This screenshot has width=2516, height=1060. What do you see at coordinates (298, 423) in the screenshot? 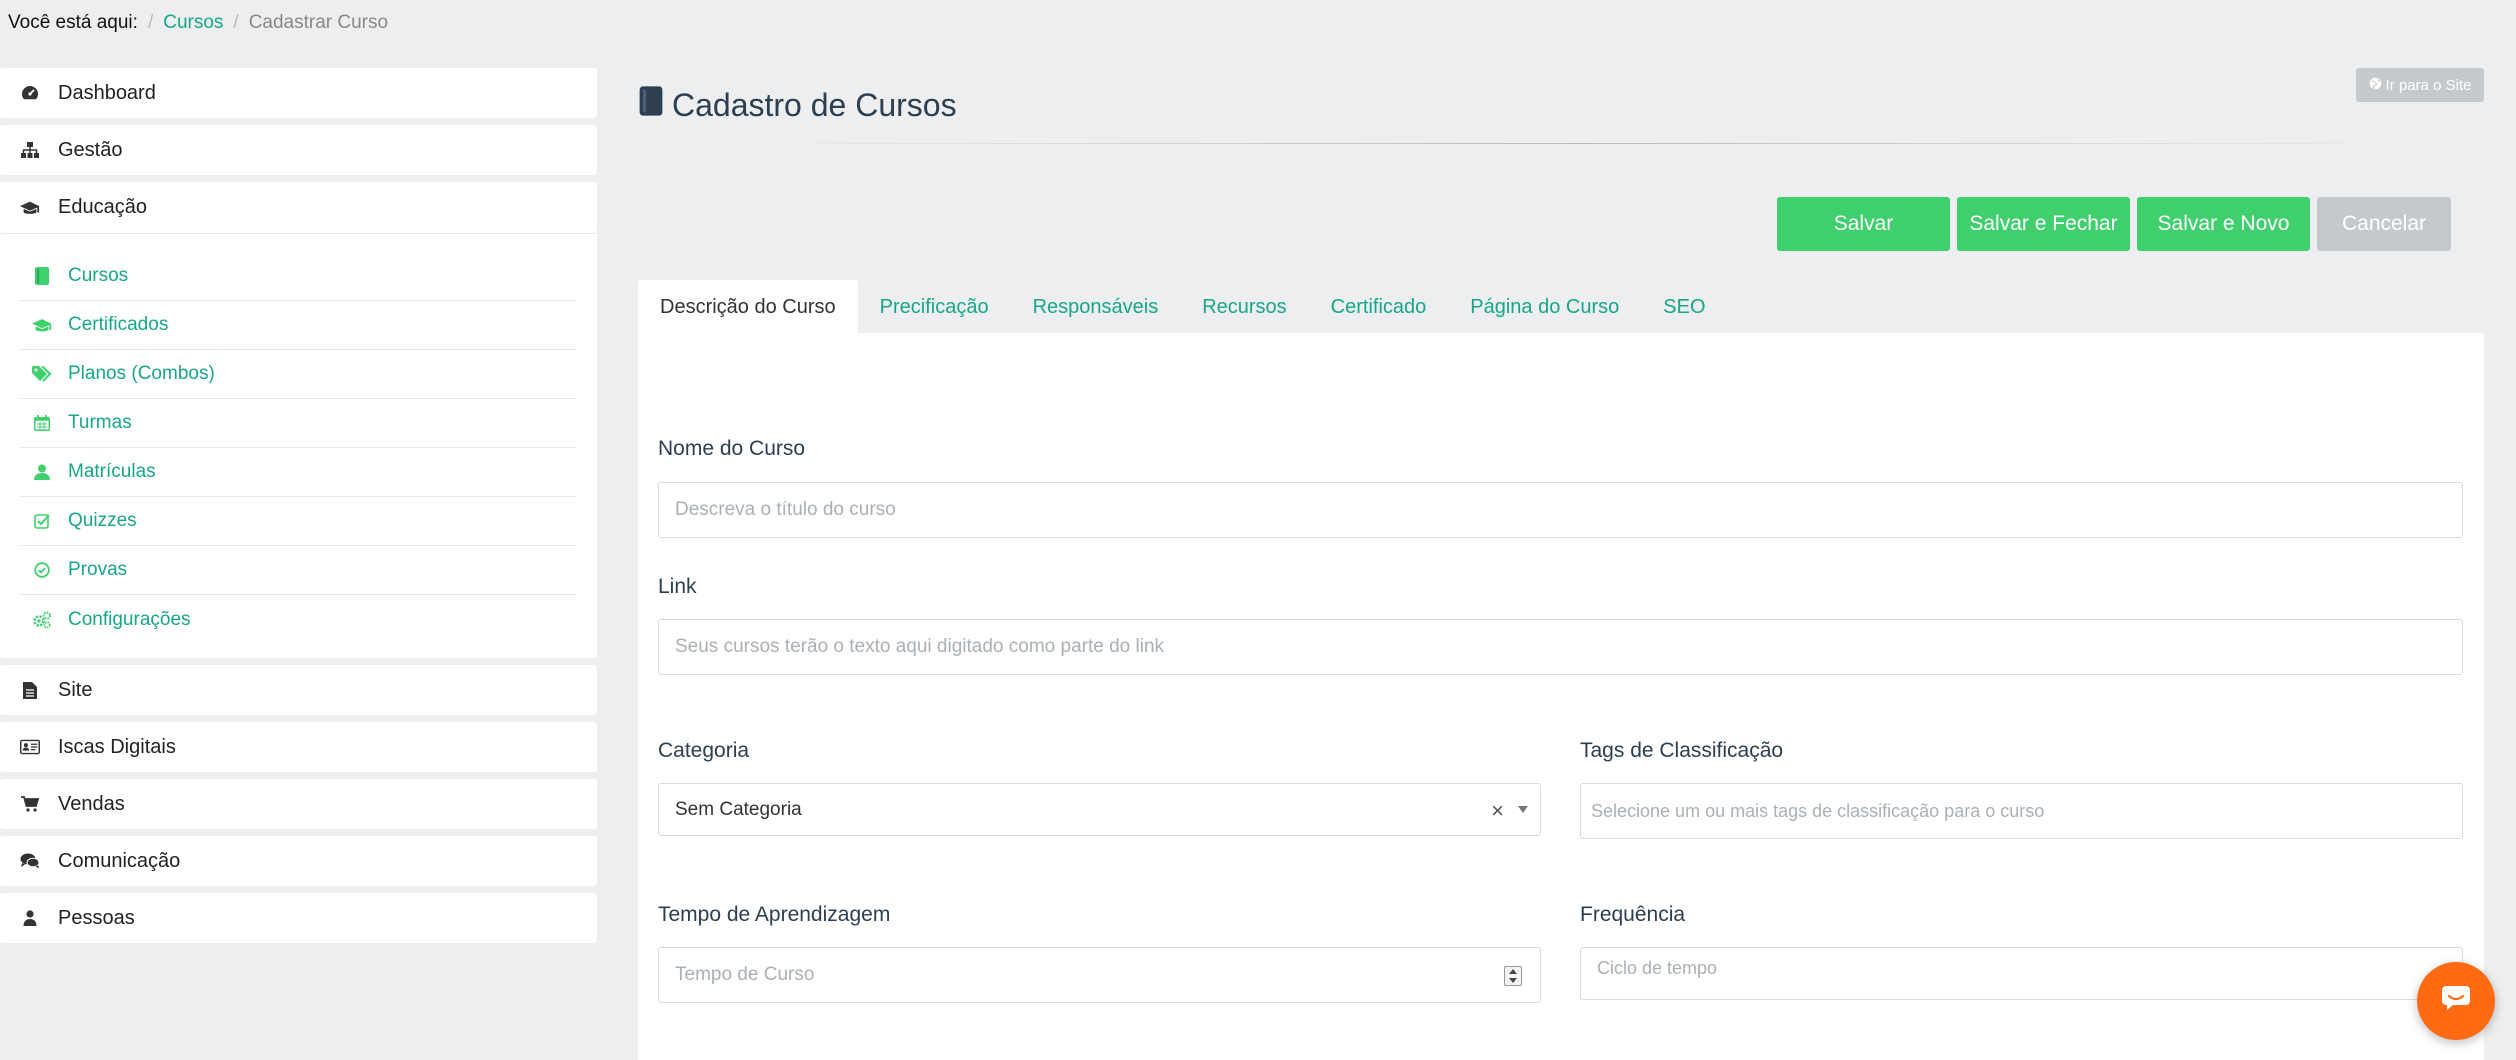
I see `sidebar-item-turmas: Turmas` at bounding box center [298, 423].